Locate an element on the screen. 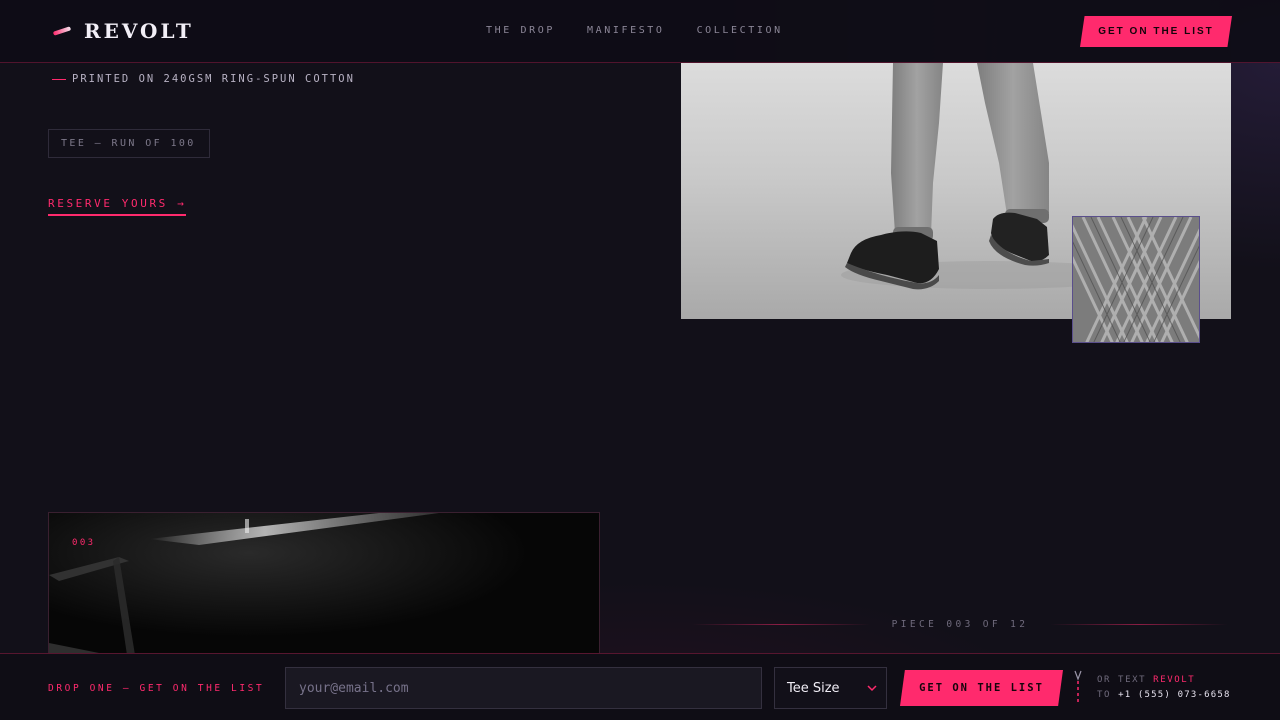 This screenshot has height=720, width=1280. chevron-down-icon is located at coordinates (872, 688).